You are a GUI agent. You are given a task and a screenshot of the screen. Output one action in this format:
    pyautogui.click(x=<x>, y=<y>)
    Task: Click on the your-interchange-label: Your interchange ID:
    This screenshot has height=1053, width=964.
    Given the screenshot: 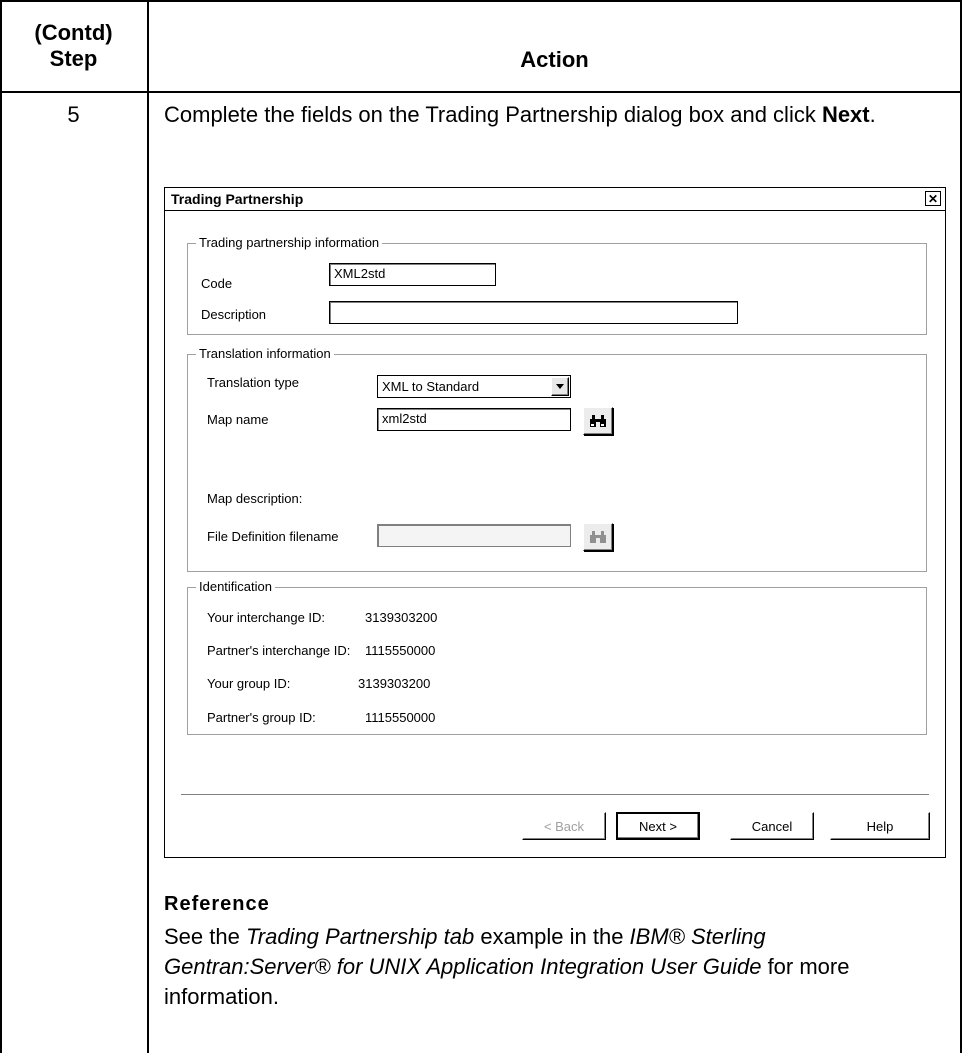 What is the action you would take?
    pyautogui.click(x=266, y=617)
    